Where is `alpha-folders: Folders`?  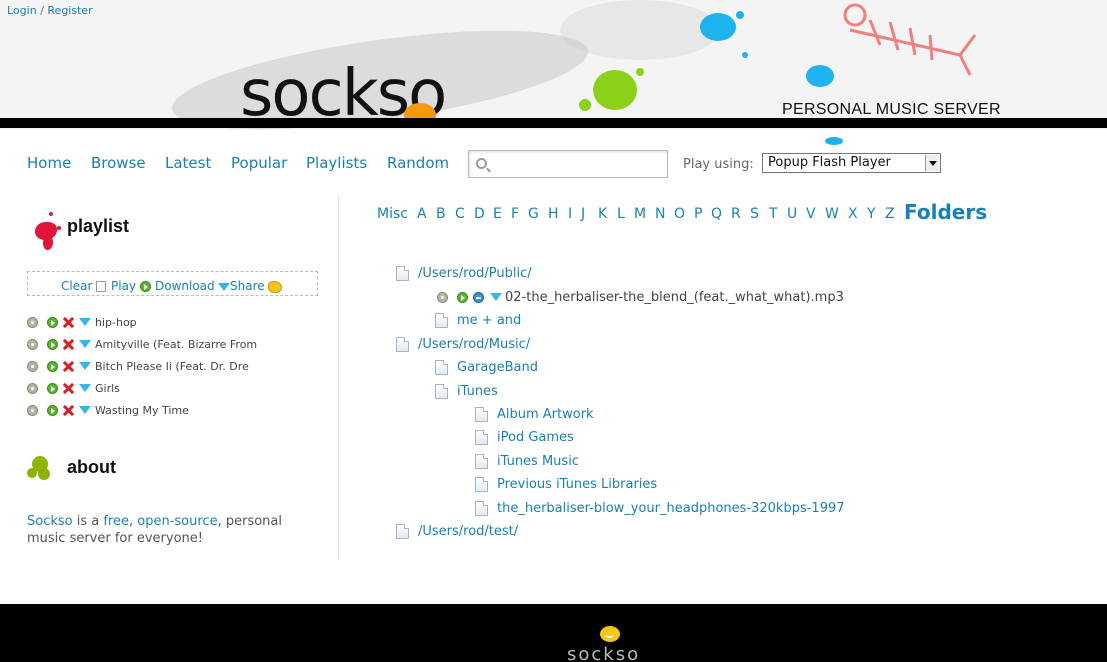 alpha-folders: Folders is located at coordinates (945, 212).